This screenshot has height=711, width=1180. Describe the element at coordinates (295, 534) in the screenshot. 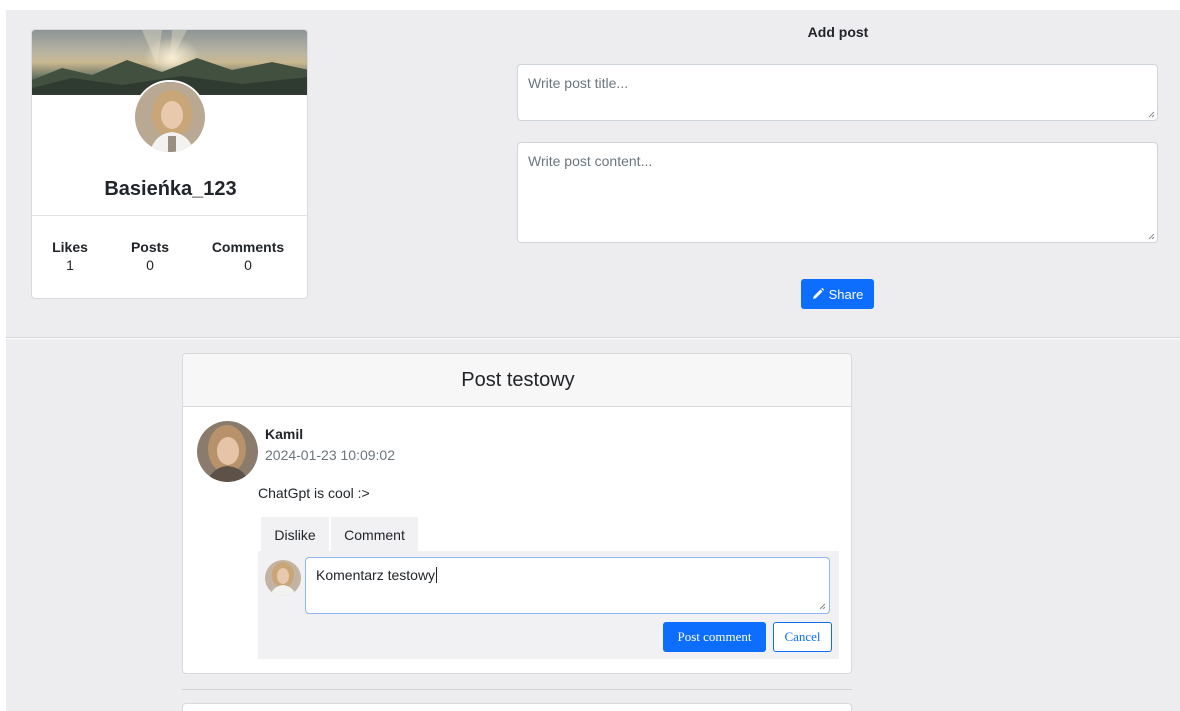

I see `dislike-button: Dislike` at that location.